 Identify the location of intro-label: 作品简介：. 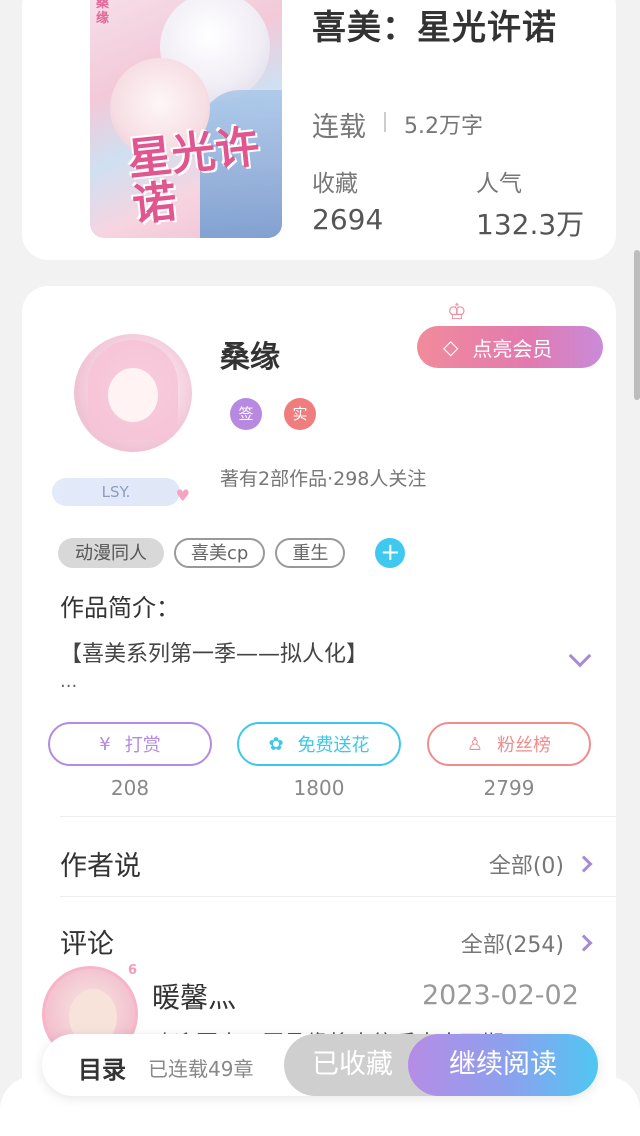
(120, 608).